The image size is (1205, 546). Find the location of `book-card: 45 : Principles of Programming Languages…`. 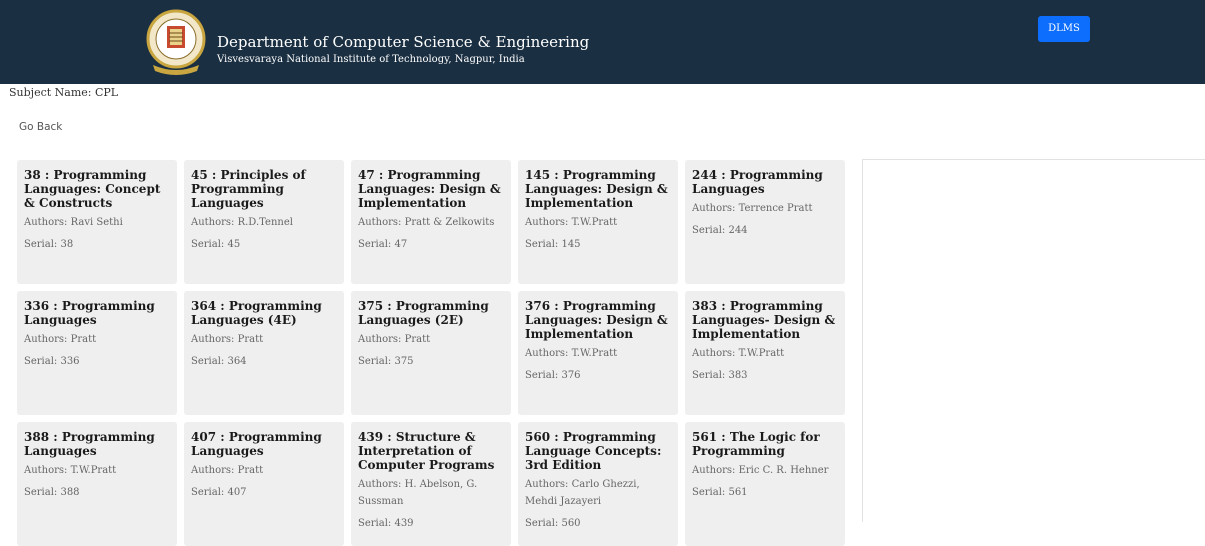

book-card: 45 : Principles of Programming Languages… is located at coordinates (264, 222).